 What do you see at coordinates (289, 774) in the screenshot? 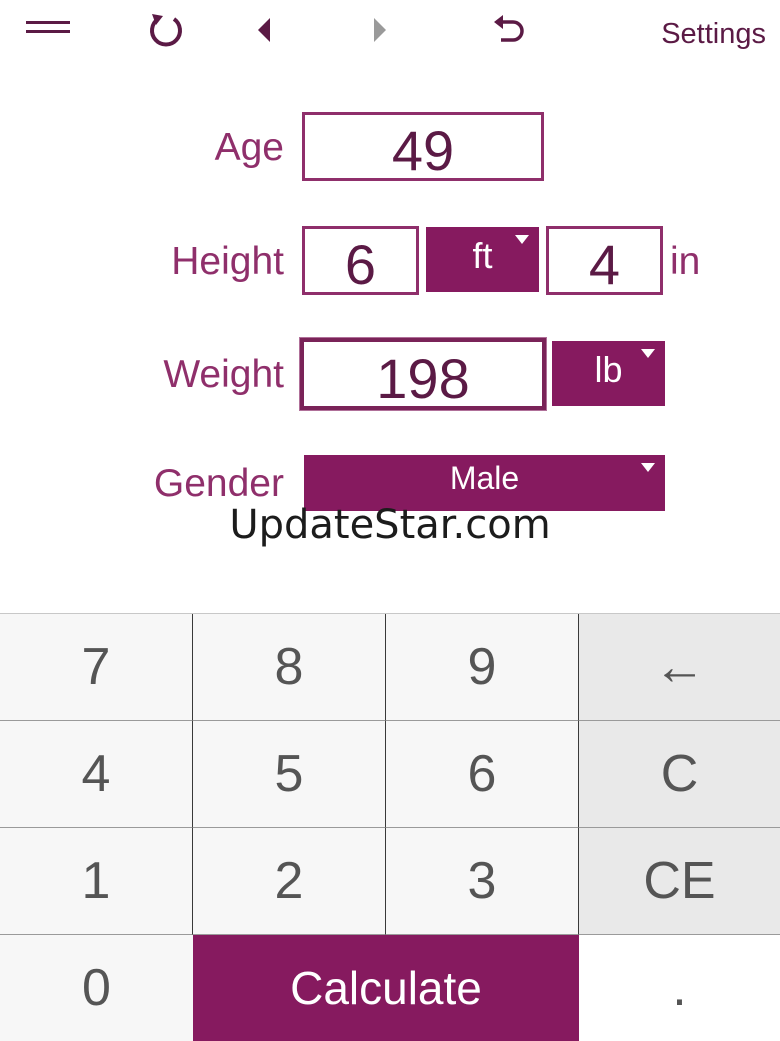
I see `key-5: 5` at bounding box center [289, 774].